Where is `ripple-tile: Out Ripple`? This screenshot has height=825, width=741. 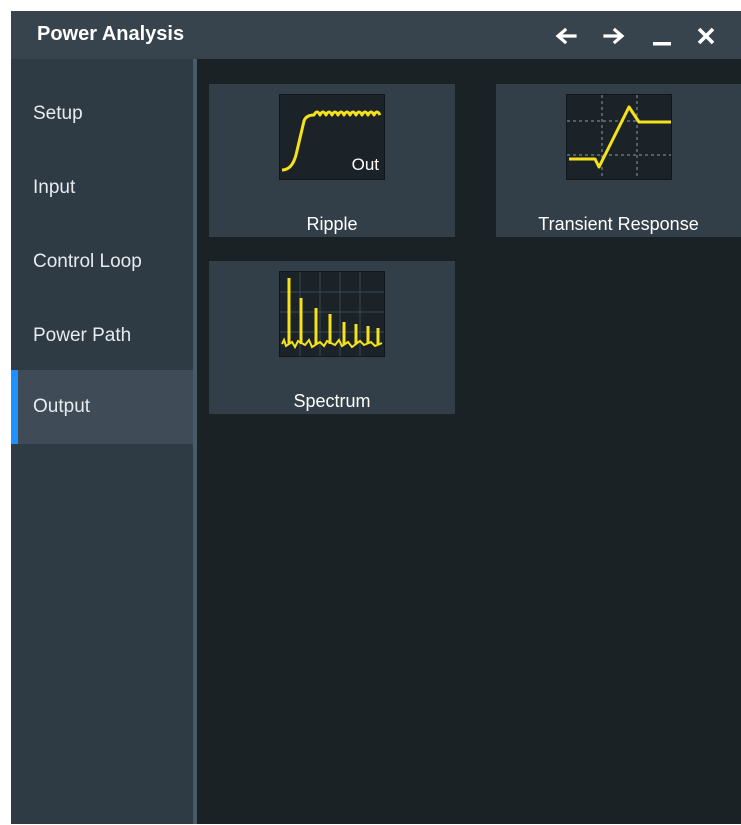
ripple-tile: Out Ripple is located at coordinates (332, 160).